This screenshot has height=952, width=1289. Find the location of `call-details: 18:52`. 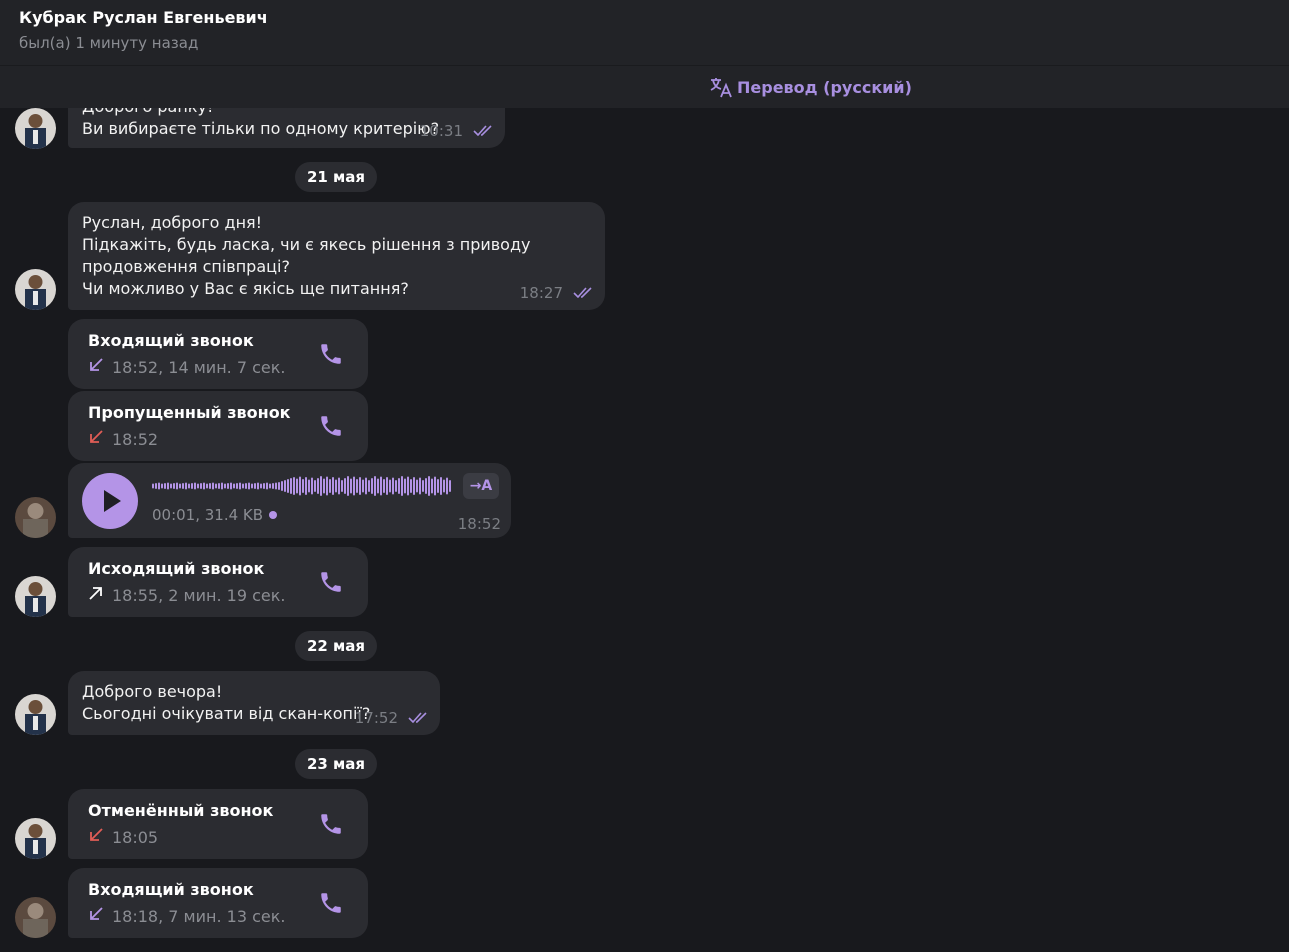

call-details: 18:52 is located at coordinates (135, 439).